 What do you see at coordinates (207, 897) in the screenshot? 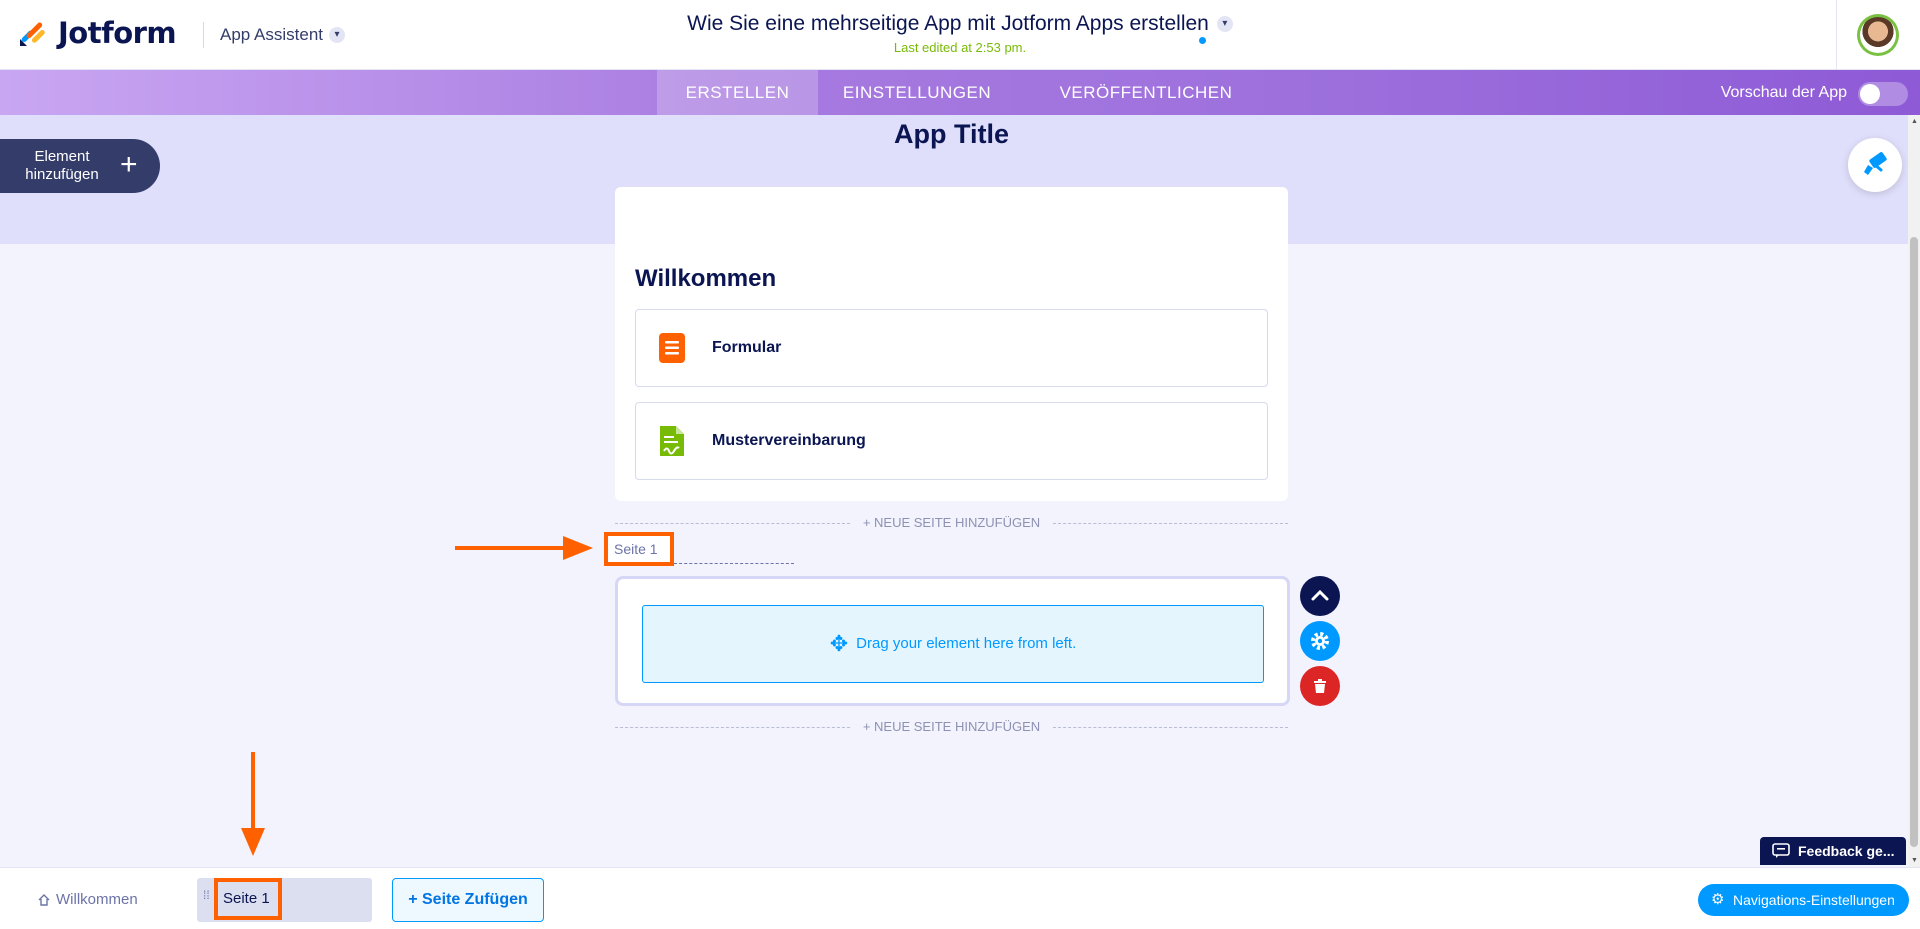
I see `drag-handle-icon: ⁞⁞` at bounding box center [207, 897].